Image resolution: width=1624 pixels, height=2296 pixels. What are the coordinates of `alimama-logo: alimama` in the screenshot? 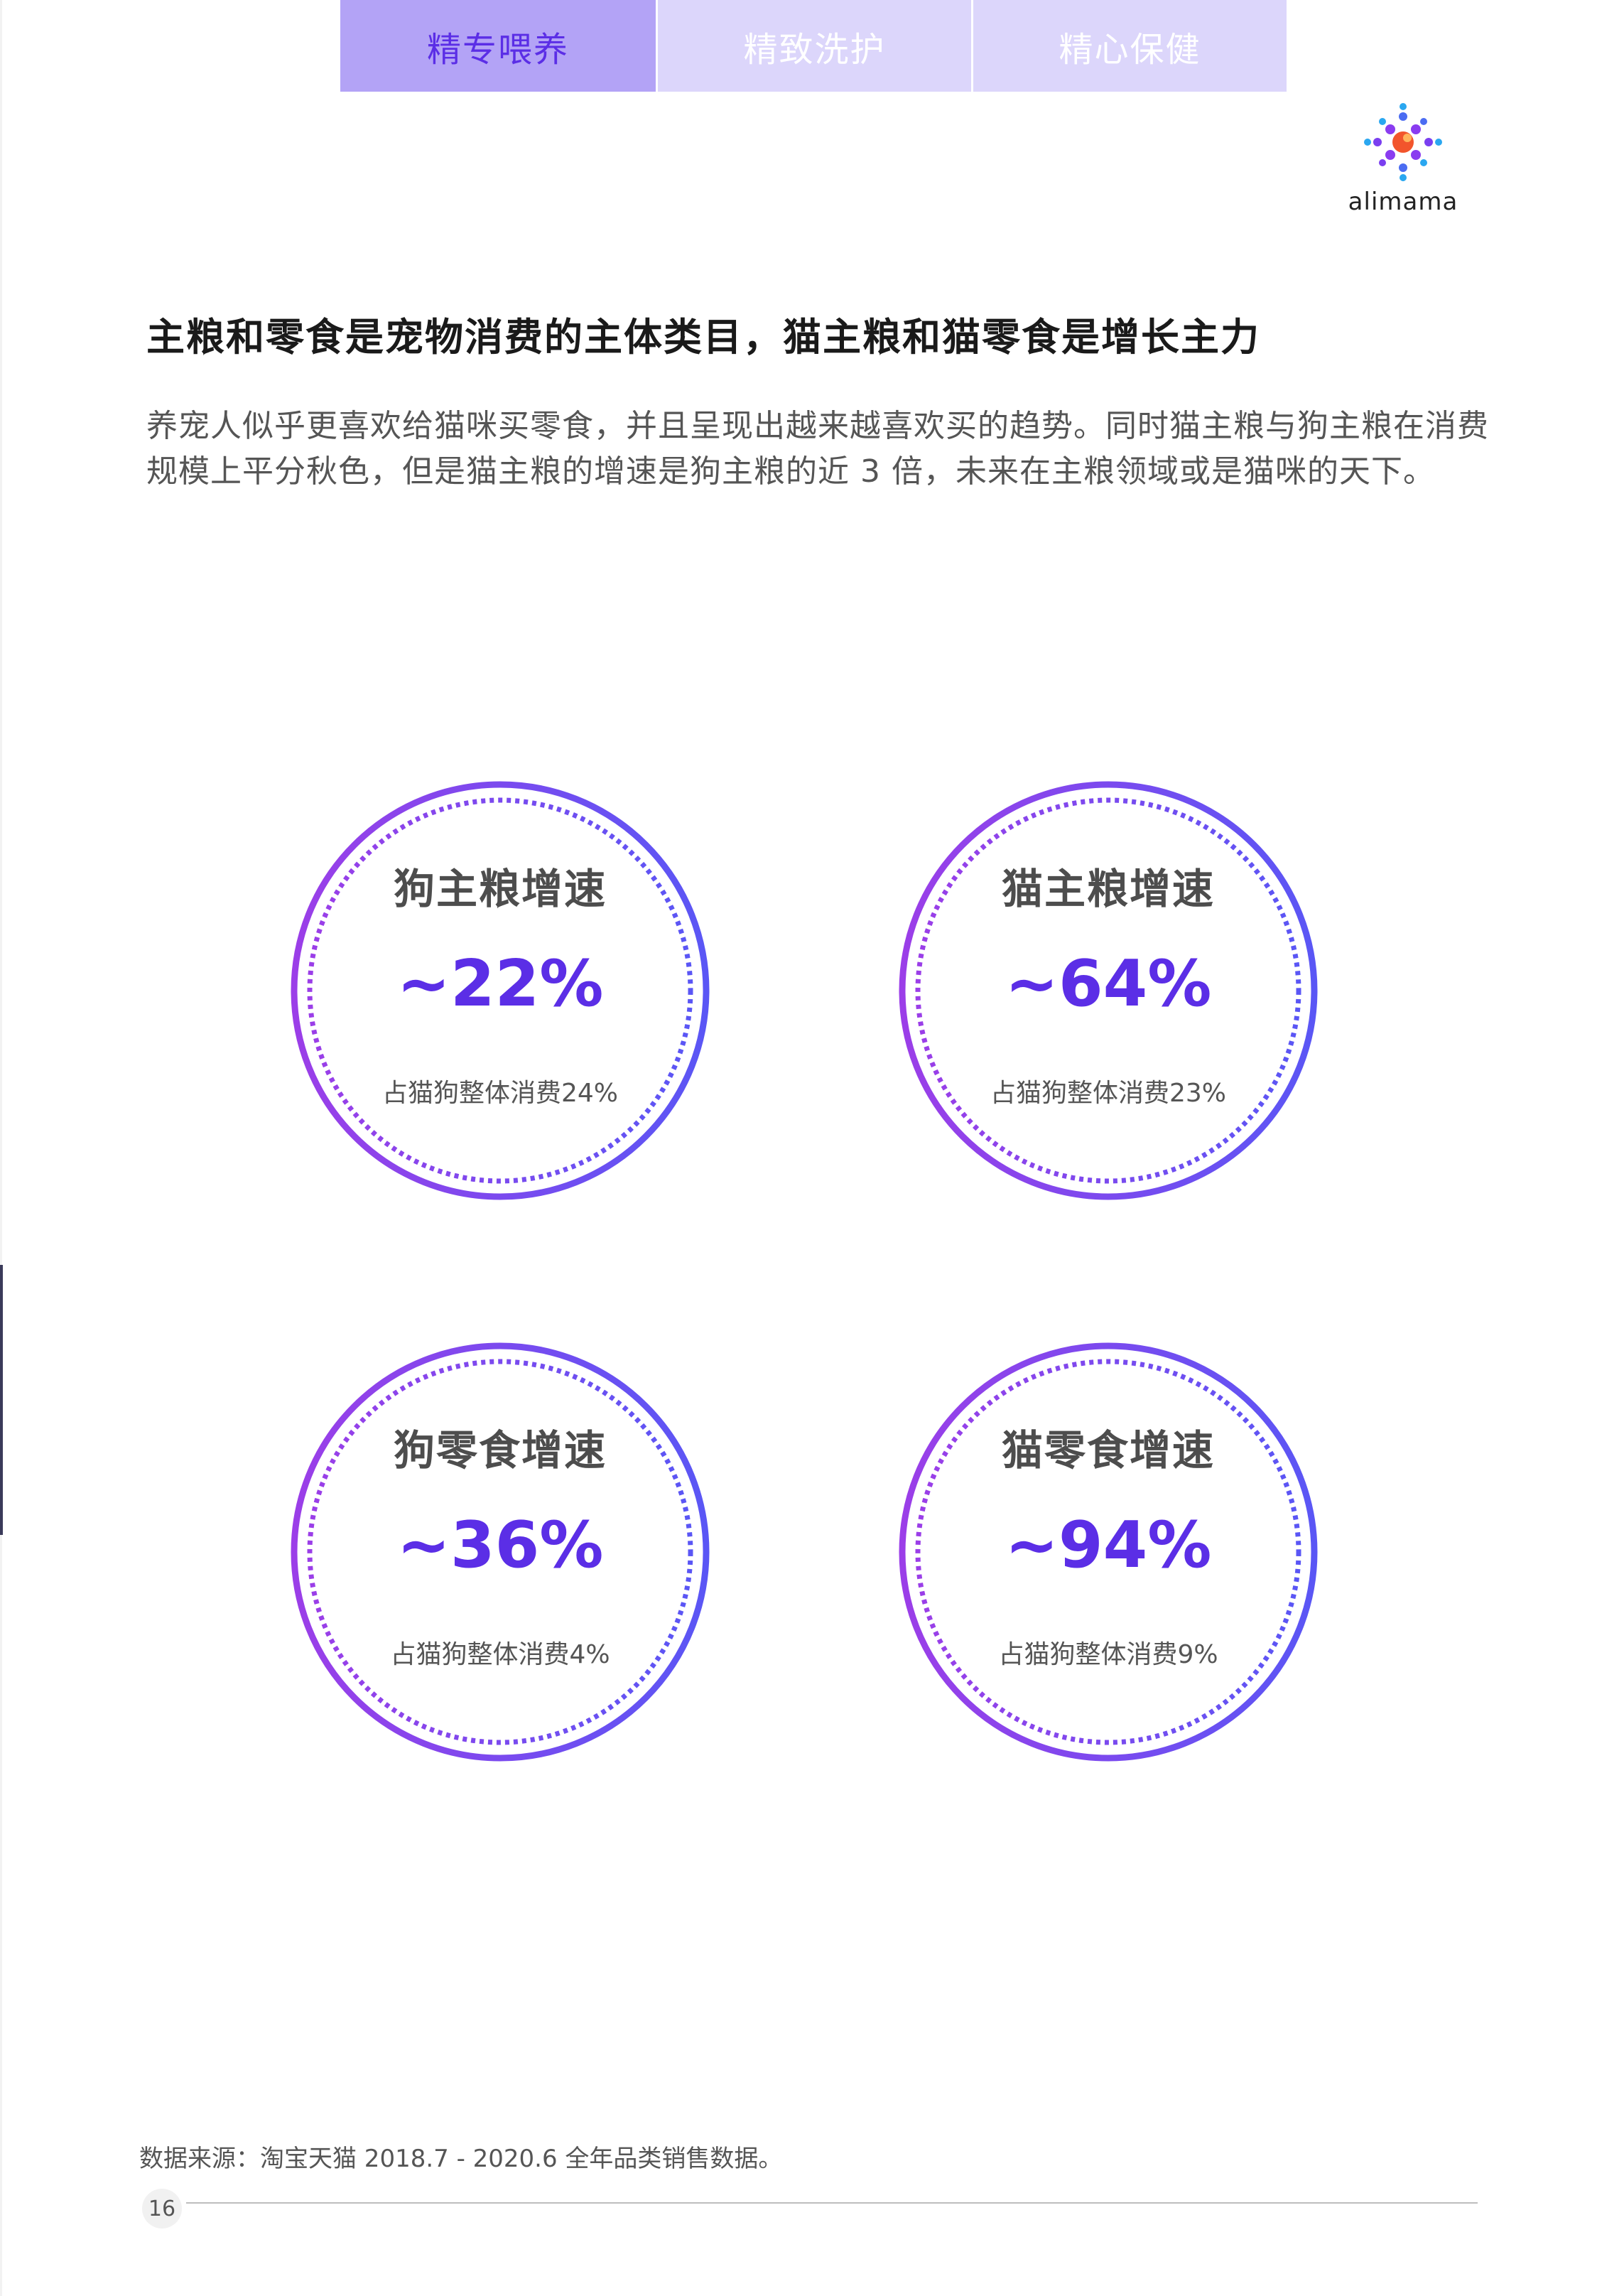 It's located at (1403, 159).